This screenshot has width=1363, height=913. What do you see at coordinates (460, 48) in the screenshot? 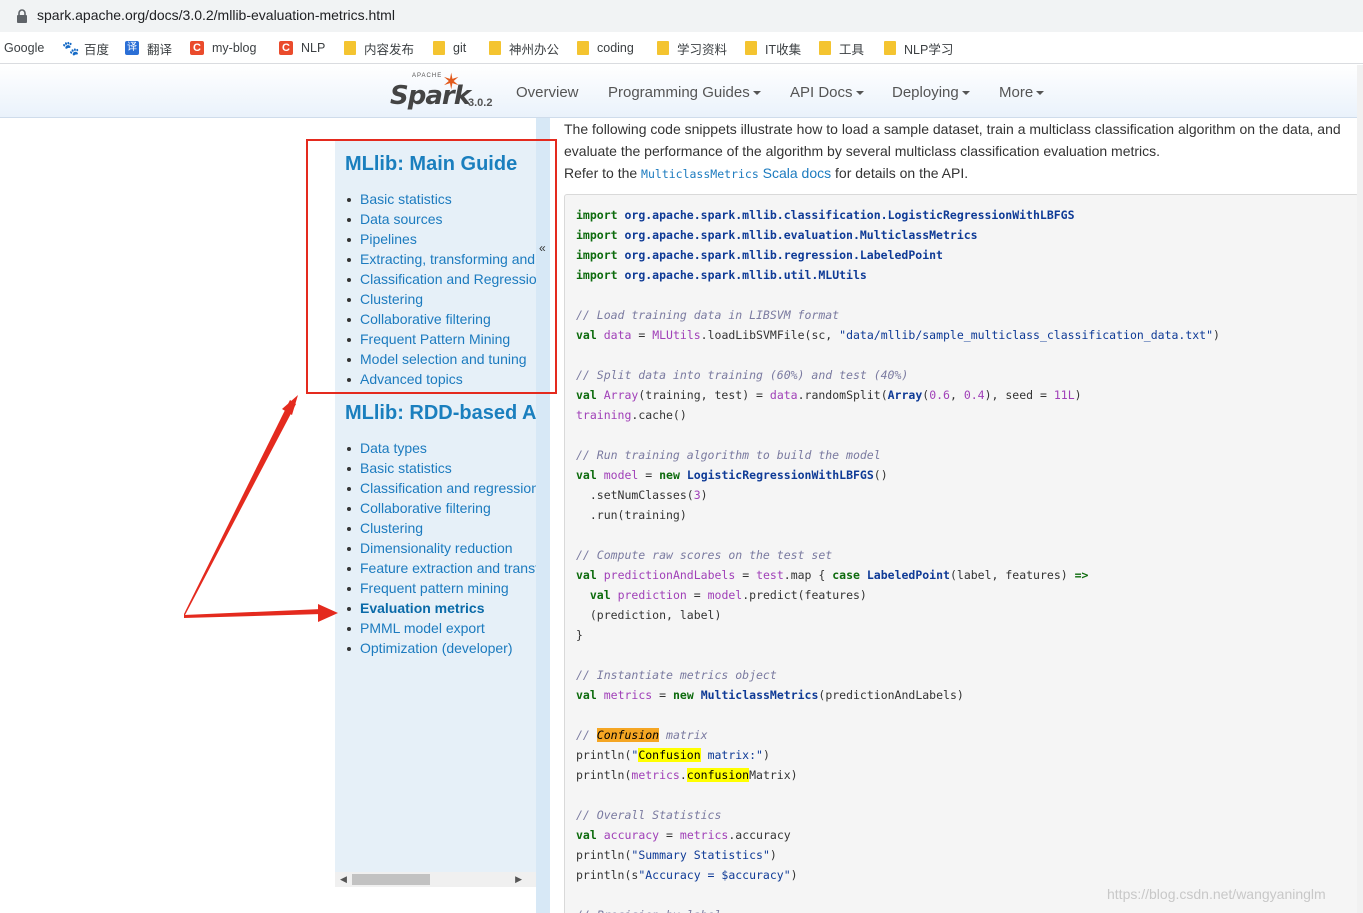
I see `bookmark-label: git` at bounding box center [460, 48].